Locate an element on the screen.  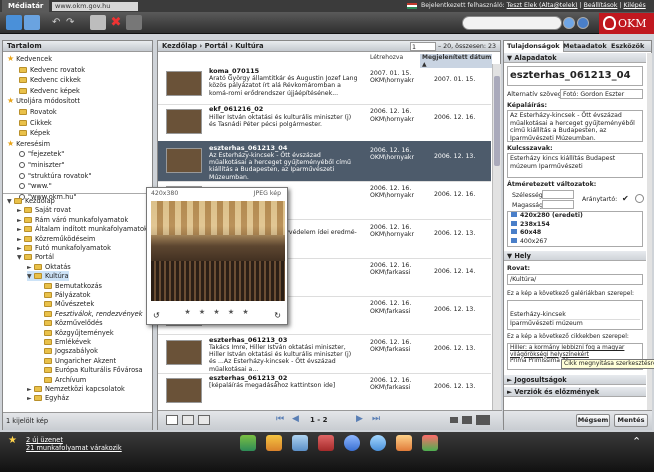
cancel-button: Mégsem is located at coordinates (593, 420).